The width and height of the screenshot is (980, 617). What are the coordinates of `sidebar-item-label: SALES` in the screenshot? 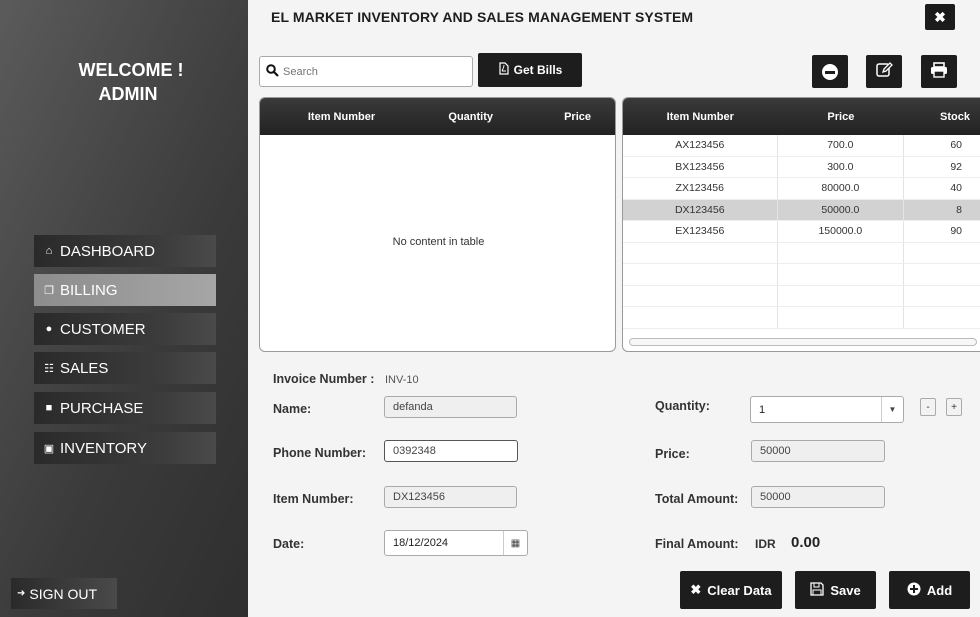 It's located at (84, 368).